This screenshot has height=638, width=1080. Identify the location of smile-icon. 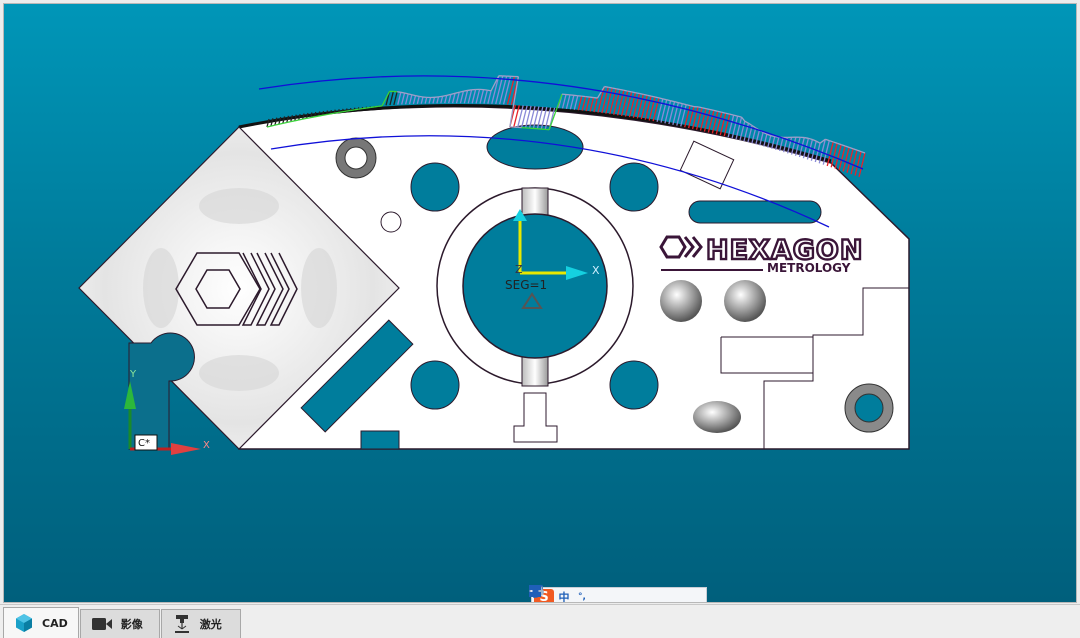
(568, 593).